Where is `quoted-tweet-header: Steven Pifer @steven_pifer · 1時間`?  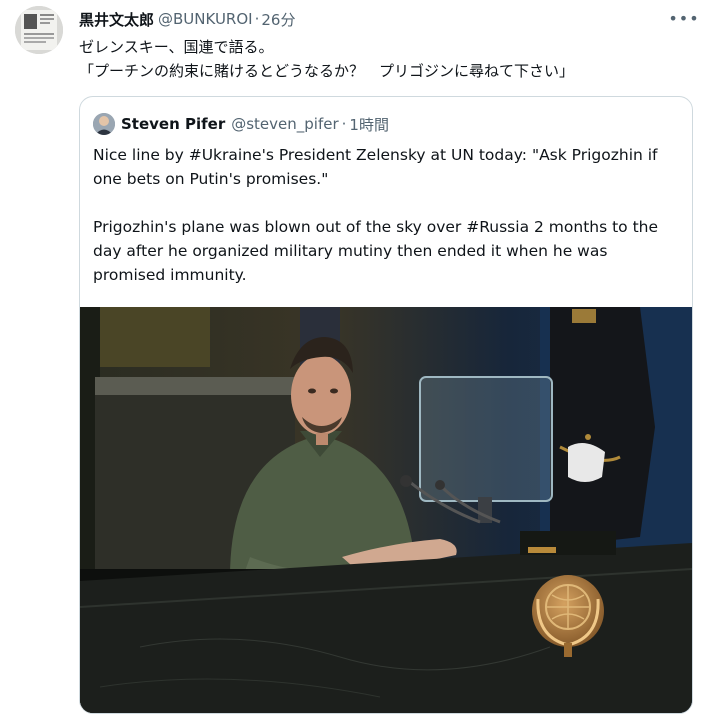
quoted-tweet-header: Steven Pifer @steven_pifer · 1時間 is located at coordinates (241, 124).